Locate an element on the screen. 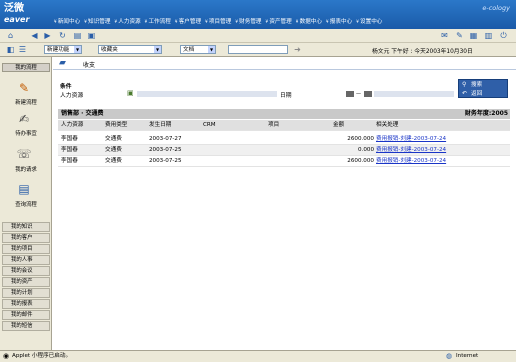  col-crm: CRM is located at coordinates (209, 125).